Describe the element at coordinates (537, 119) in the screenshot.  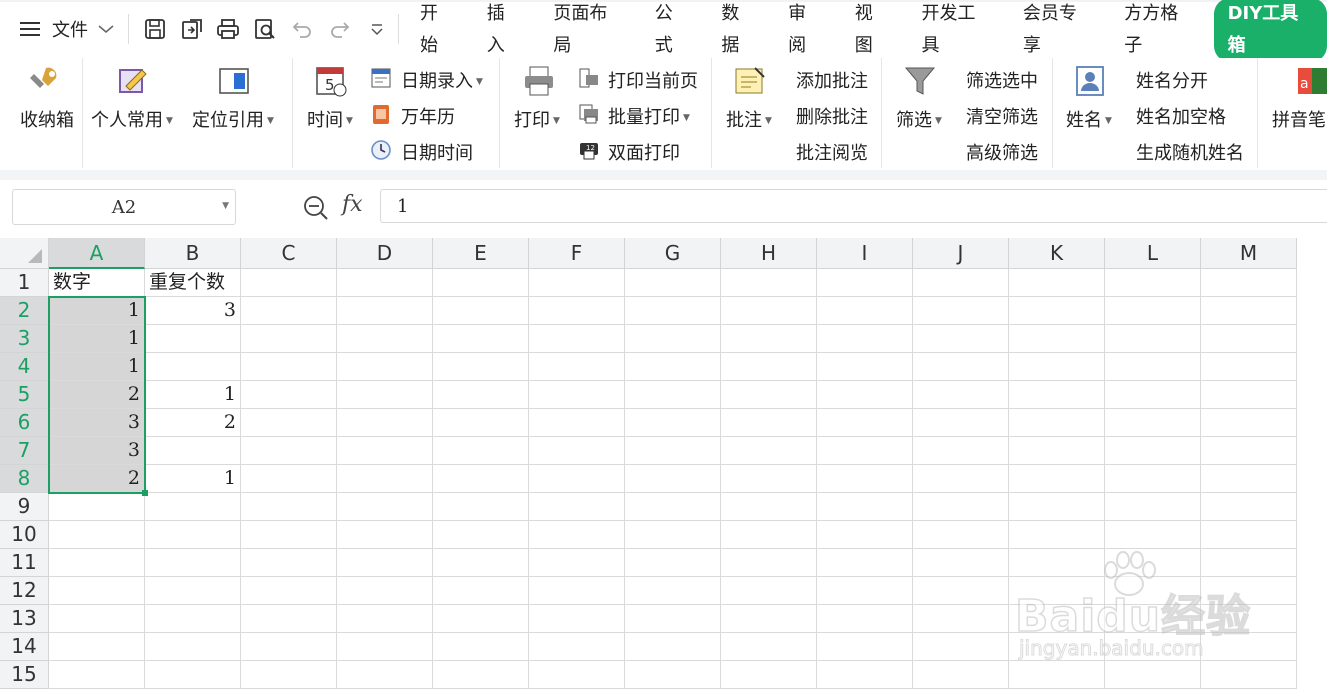
I see `print-button: 打印 ▼` at that location.